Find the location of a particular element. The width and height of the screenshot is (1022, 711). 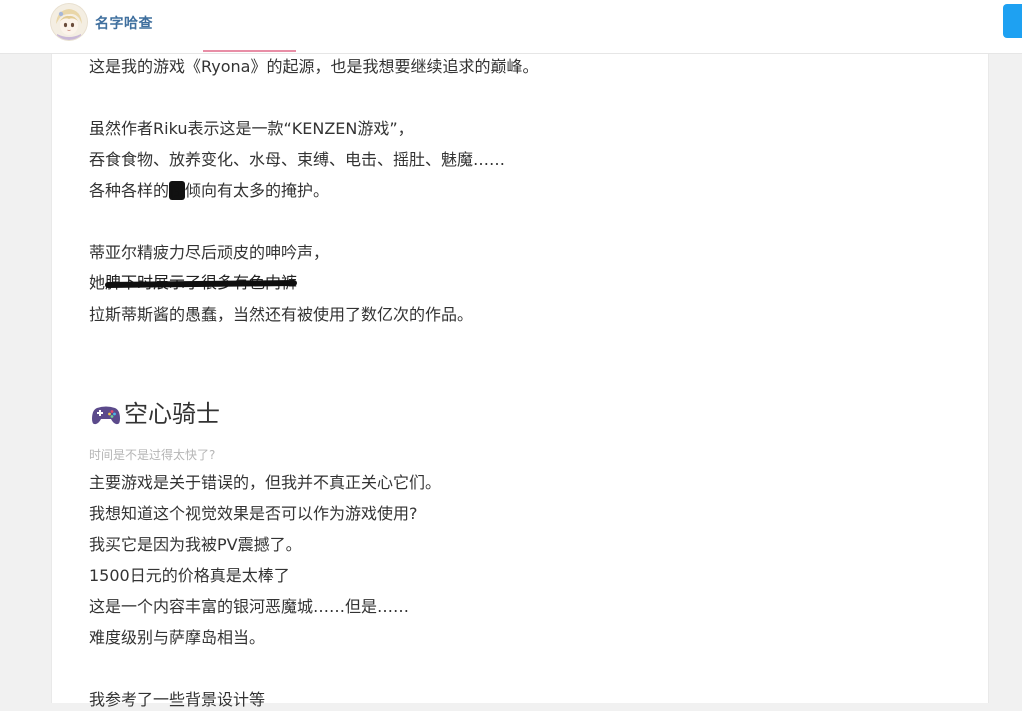

paragraph-text: 倾向有太多的掩护。 is located at coordinates (257, 190).